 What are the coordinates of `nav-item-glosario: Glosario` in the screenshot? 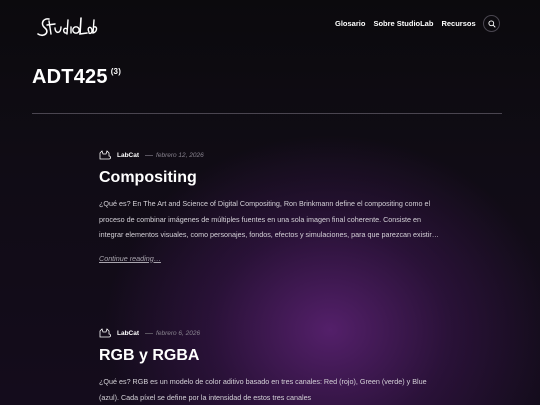 It's located at (350, 23).